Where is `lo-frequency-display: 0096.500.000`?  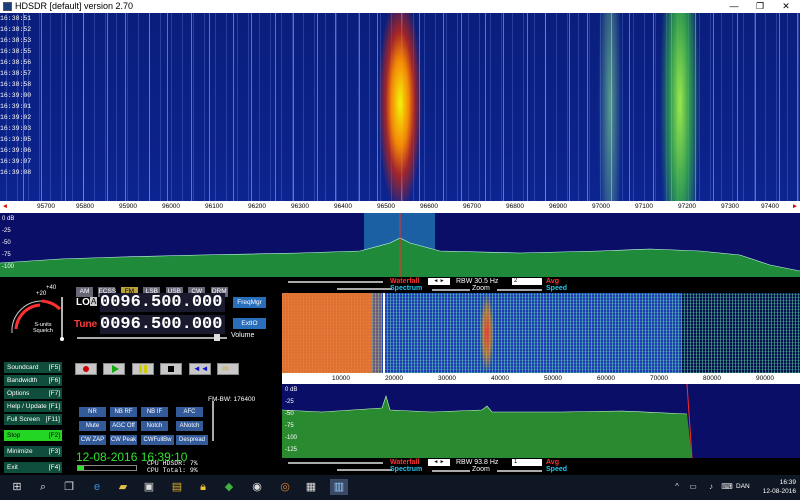
lo-frequency-display: 0096.500.000 is located at coordinates (162, 302).